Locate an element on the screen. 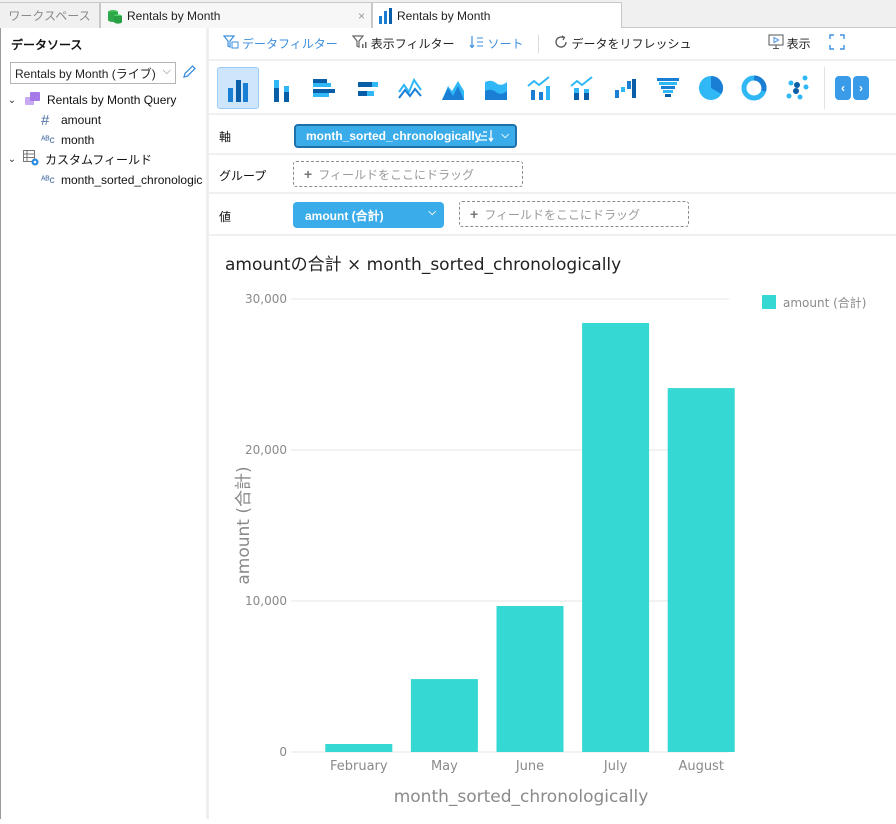  tree-item-label: カスタムフィールド is located at coordinates (99, 159).